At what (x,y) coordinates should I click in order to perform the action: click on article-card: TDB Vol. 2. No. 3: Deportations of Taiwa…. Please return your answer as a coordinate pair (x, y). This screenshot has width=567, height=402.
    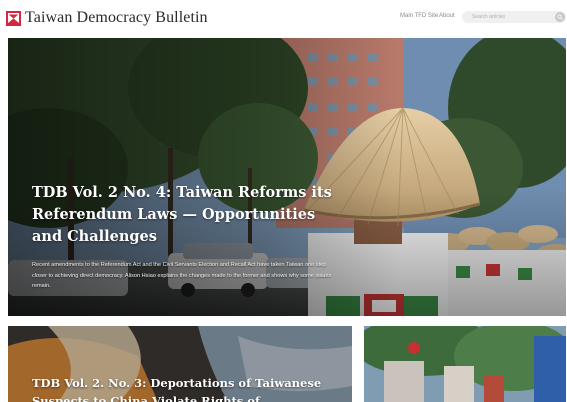
    Looking at the image, I should click on (180, 364).